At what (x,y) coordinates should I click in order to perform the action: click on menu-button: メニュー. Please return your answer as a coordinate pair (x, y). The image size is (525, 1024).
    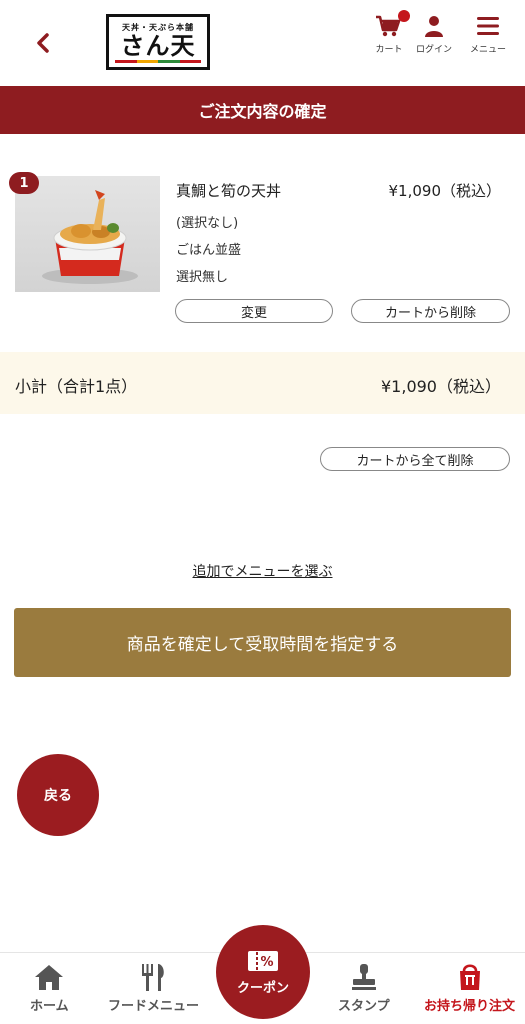
    Looking at the image, I should click on (488, 34).